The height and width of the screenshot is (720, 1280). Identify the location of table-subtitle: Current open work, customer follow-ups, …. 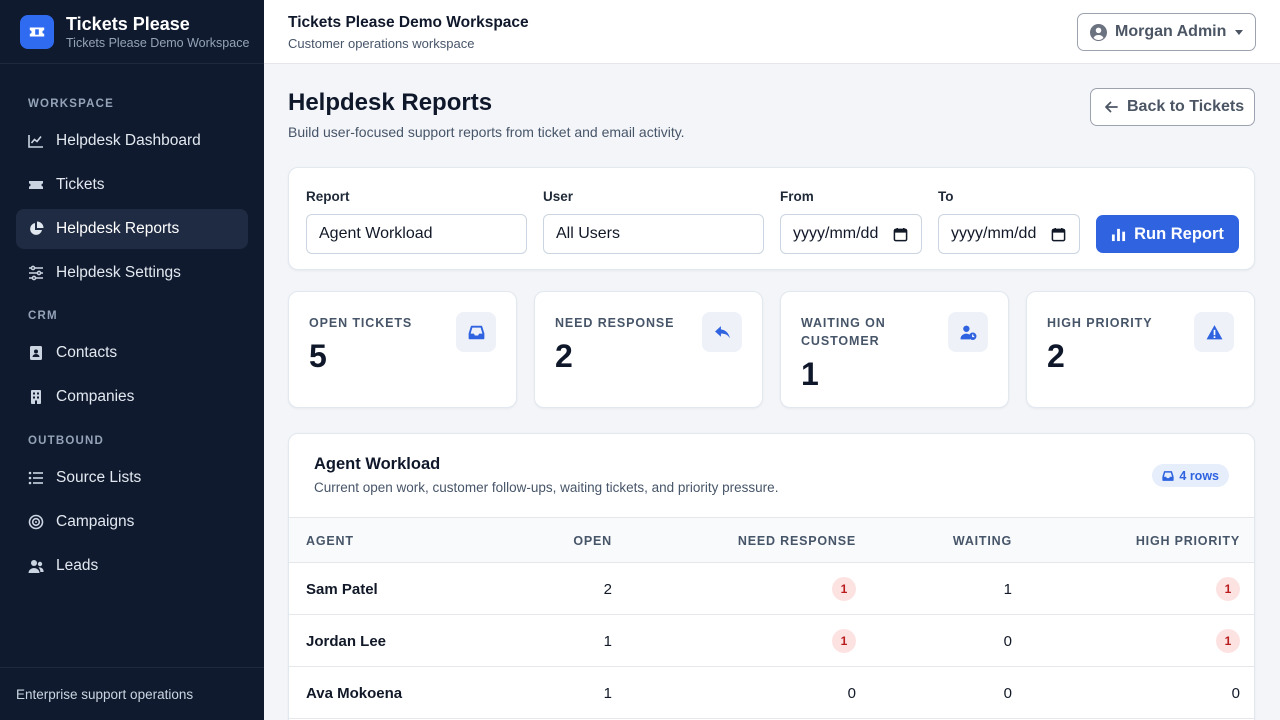
(546, 487).